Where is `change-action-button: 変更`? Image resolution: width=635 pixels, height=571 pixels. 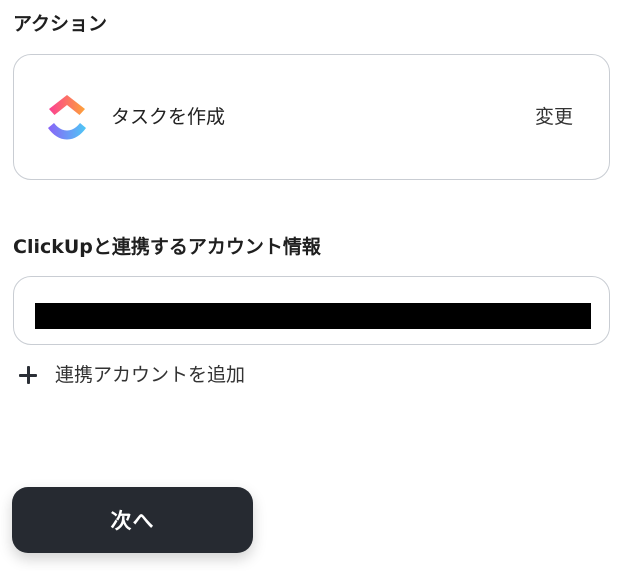 change-action-button: 変更 is located at coordinates (554, 117).